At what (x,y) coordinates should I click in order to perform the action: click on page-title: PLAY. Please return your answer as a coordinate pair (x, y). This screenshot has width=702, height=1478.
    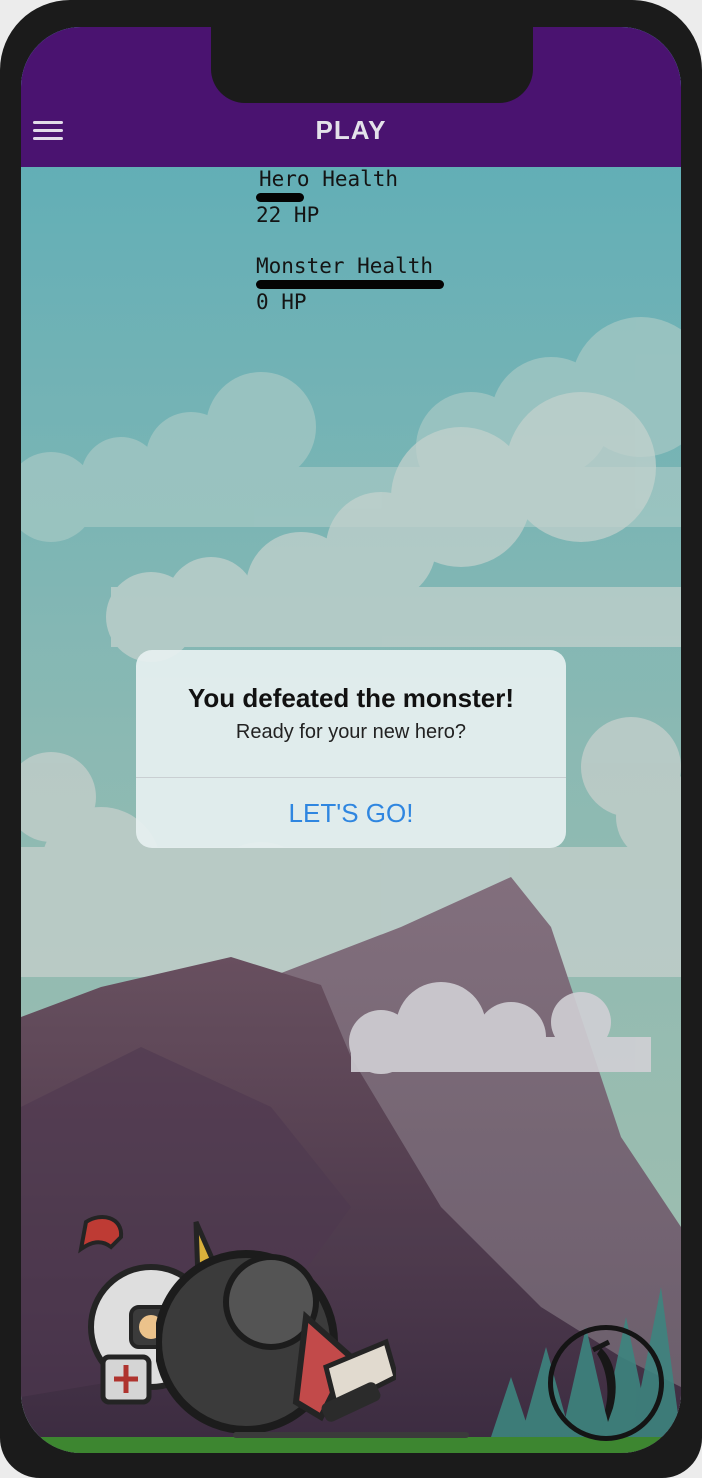
    Looking at the image, I should click on (351, 130).